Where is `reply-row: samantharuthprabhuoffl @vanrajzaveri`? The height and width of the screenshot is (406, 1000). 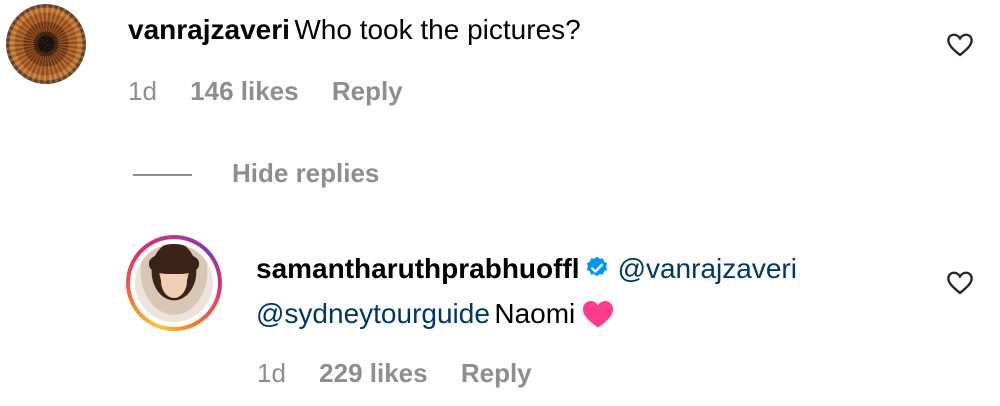 reply-row: samantharuthprabhuoffl @vanrajzaveri is located at coordinates (526, 269).